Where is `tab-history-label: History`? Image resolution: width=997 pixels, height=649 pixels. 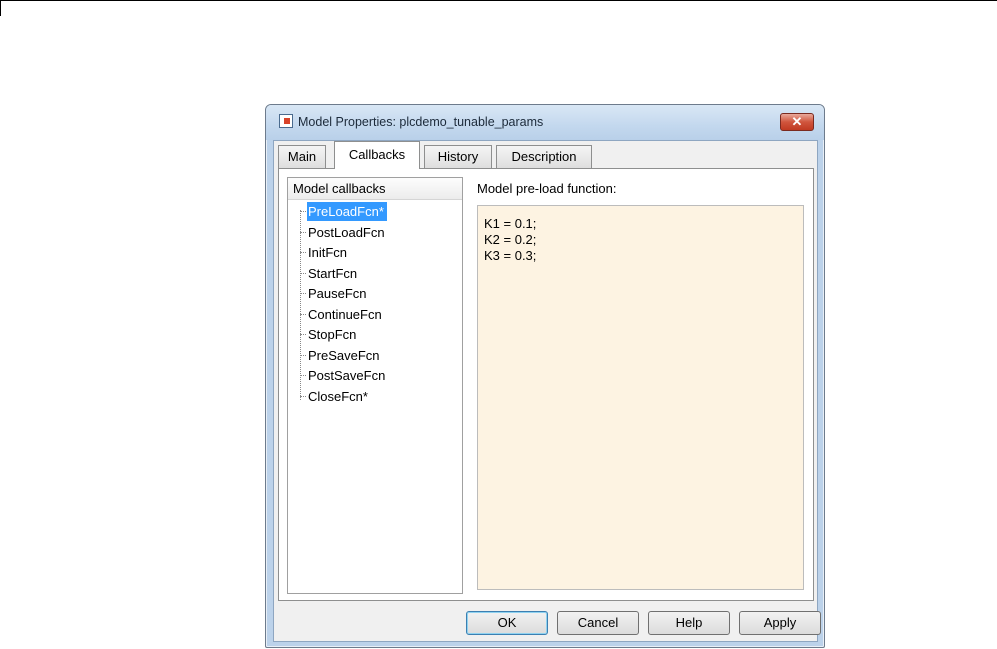
tab-history-label: History is located at coordinates (458, 156).